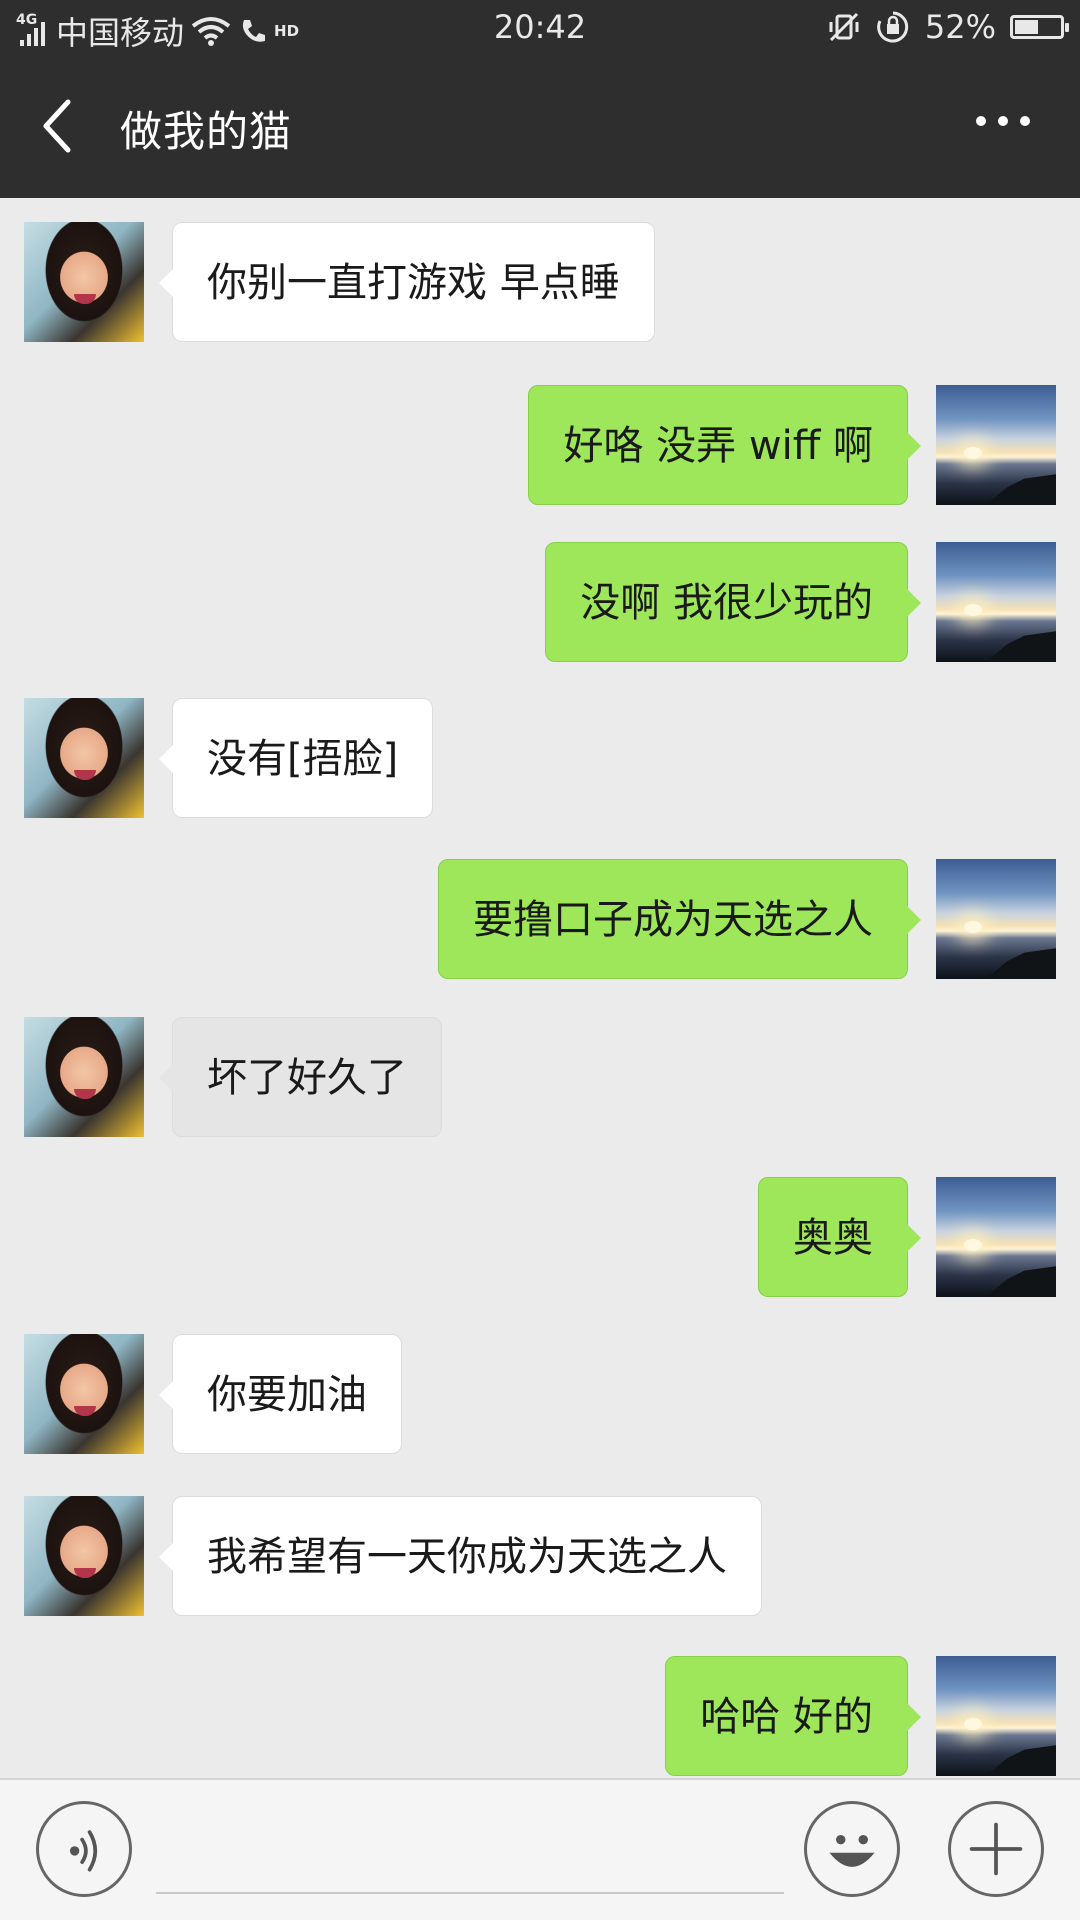 The width and height of the screenshot is (1080, 1920). What do you see at coordinates (413, 283) in the screenshot?
I see `message-text: 你别一直打游戏 早点睡` at bounding box center [413, 283].